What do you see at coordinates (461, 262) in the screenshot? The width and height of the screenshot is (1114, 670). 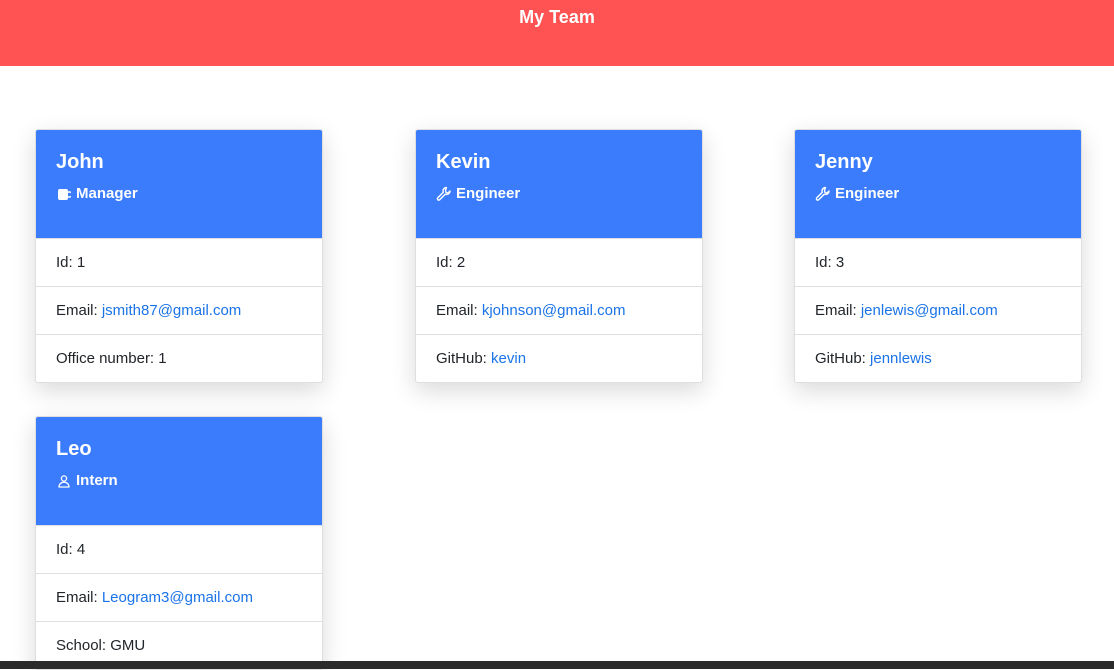 I see `id-value: 2` at bounding box center [461, 262].